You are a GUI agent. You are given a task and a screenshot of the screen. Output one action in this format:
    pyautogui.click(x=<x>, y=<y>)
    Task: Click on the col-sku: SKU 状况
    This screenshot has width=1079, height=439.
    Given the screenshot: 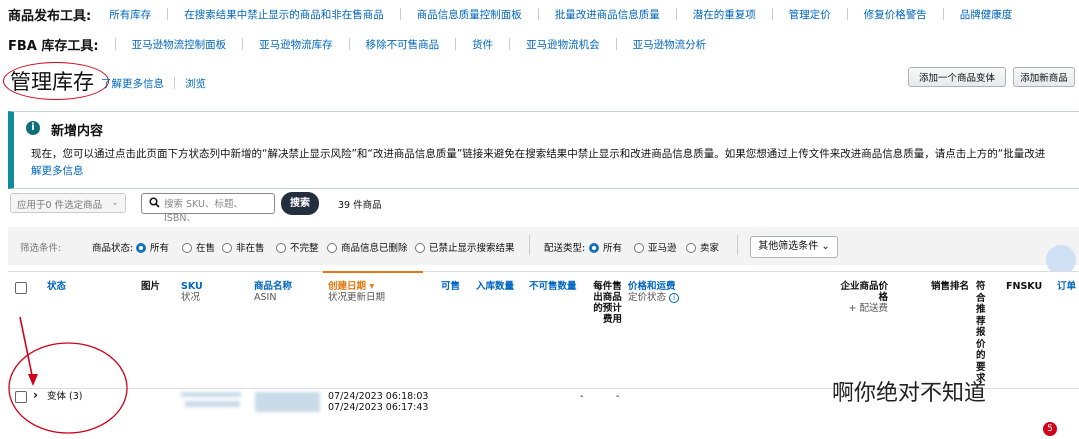 What is the action you would take?
    pyautogui.click(x=192, y=292)
    